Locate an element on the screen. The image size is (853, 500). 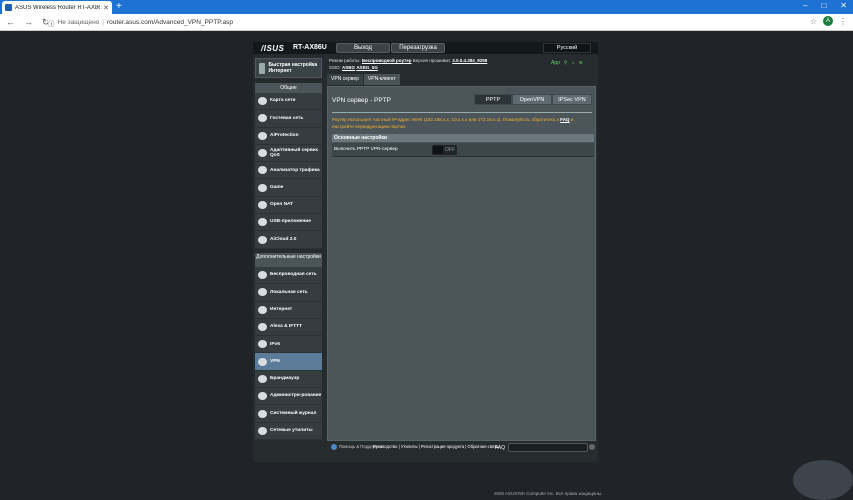
forward-arrow-icon: → is located at coordinates (28, 22).